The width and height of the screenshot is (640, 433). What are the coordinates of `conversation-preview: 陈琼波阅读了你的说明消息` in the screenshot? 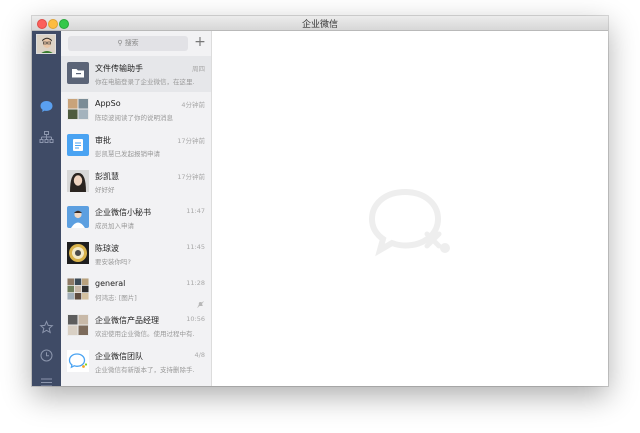 It's located at (134, 118).